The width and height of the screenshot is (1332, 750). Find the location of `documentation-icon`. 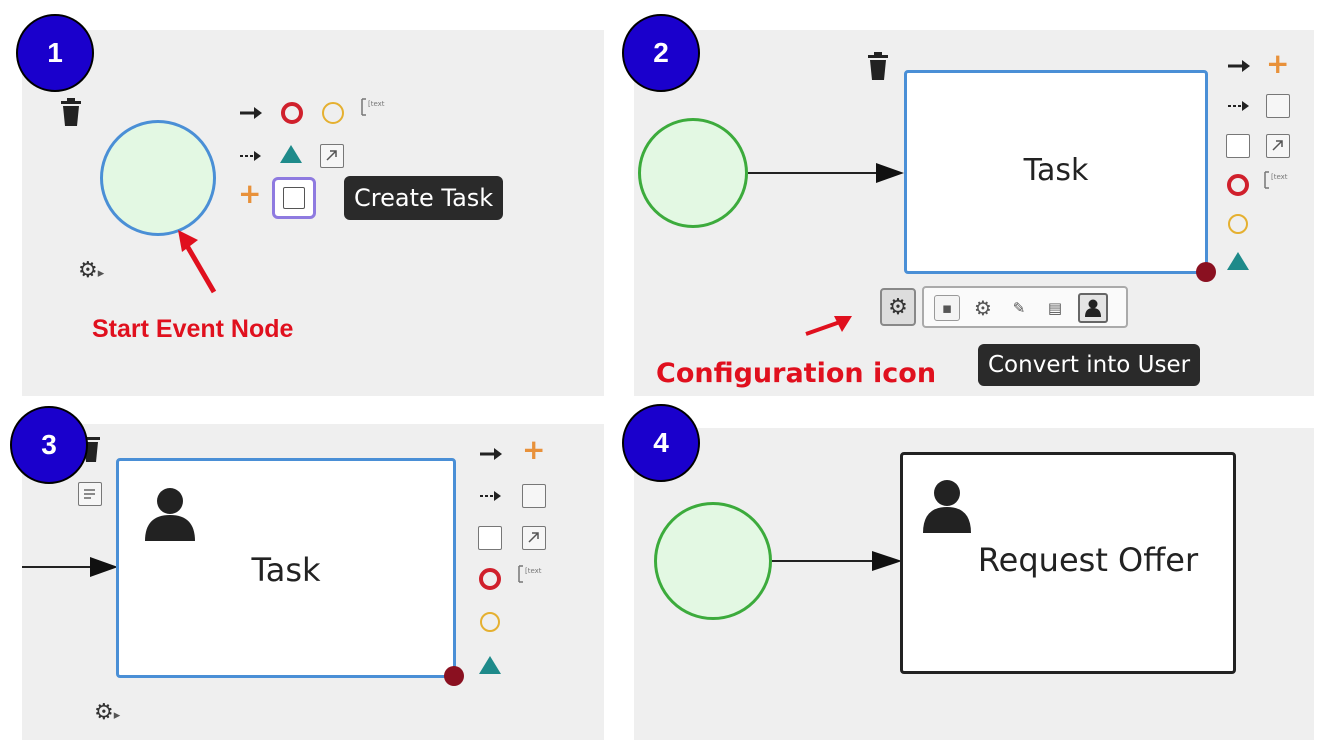

documentation-icon is located at coordinates (90, 494).